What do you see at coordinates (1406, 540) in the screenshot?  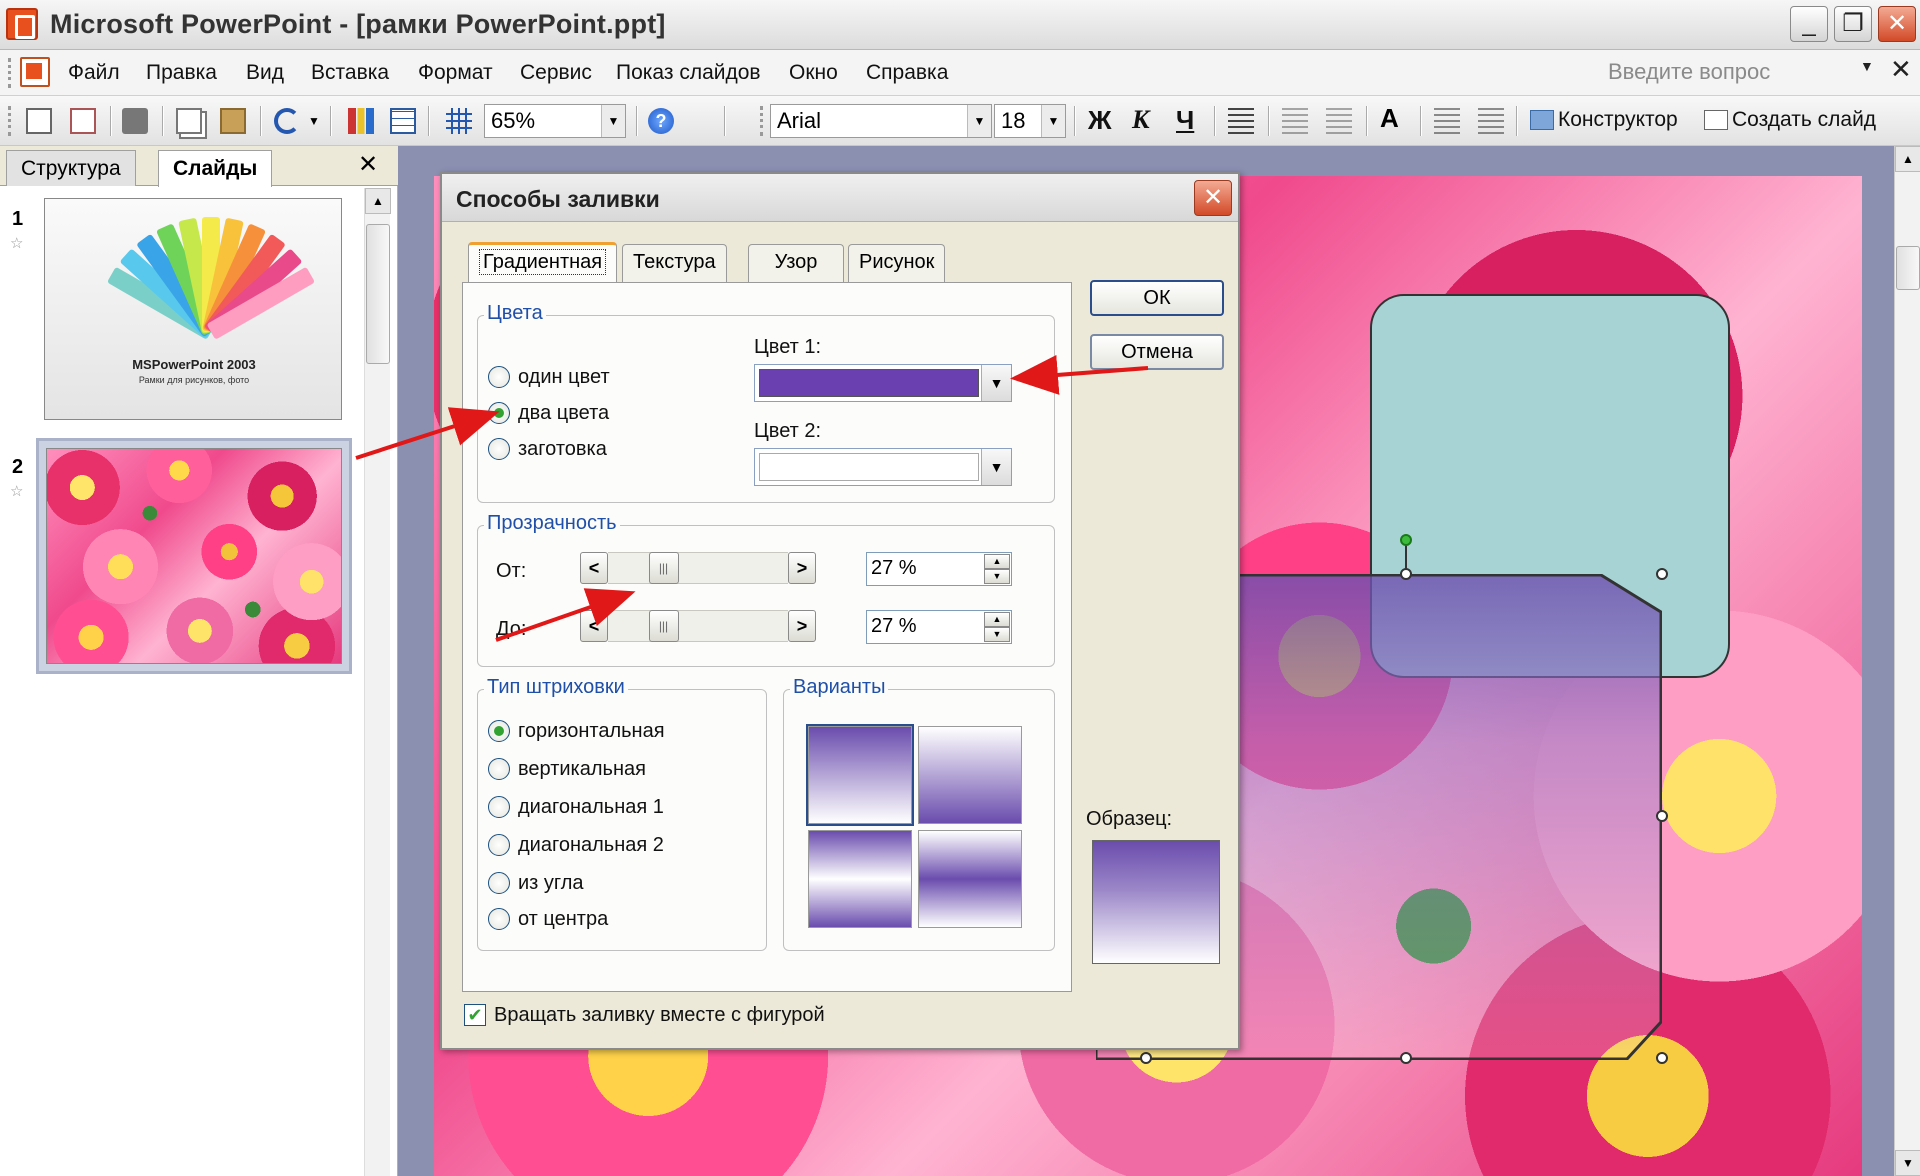 I see `rotation-handle` at bounding box center [1406, 540].